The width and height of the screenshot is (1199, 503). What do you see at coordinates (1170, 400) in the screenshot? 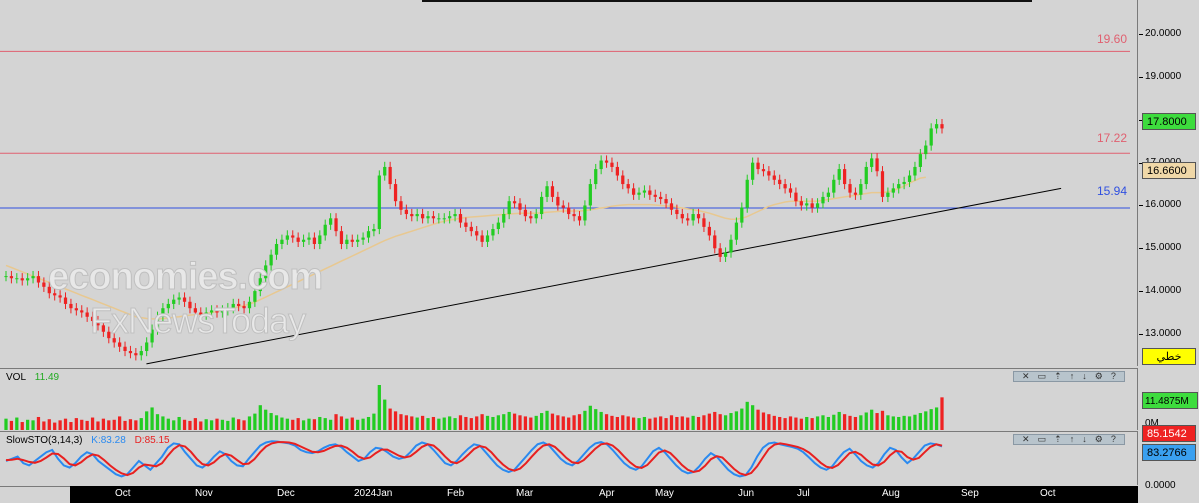
I see `volume-last-tag: 11.4875M` at bounding box center [1170, 400].